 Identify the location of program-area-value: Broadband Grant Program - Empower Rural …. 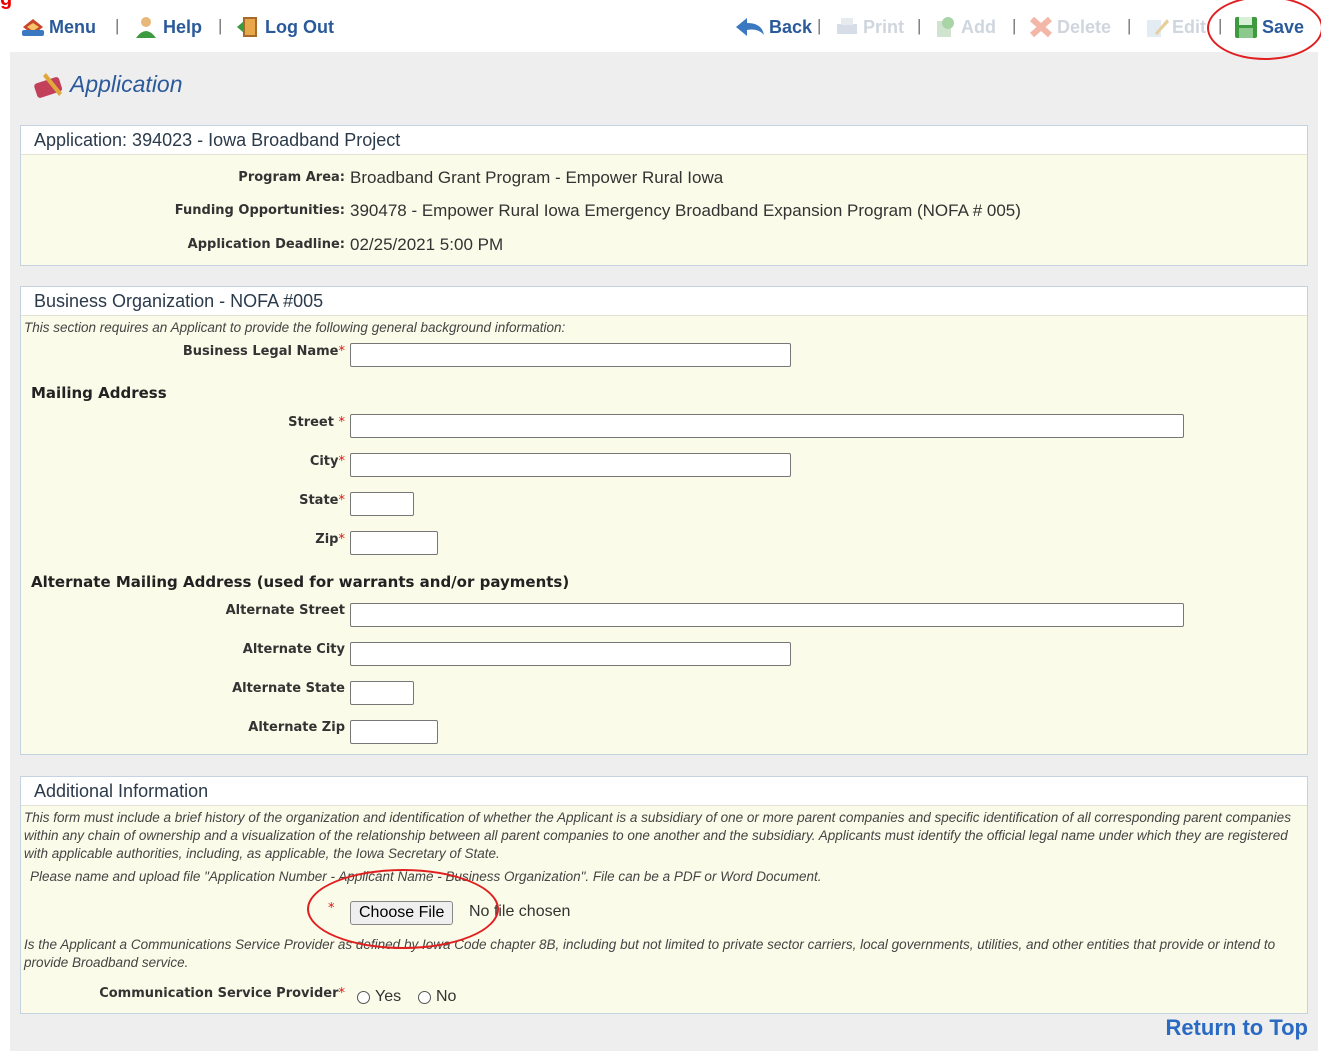
(537, 177).